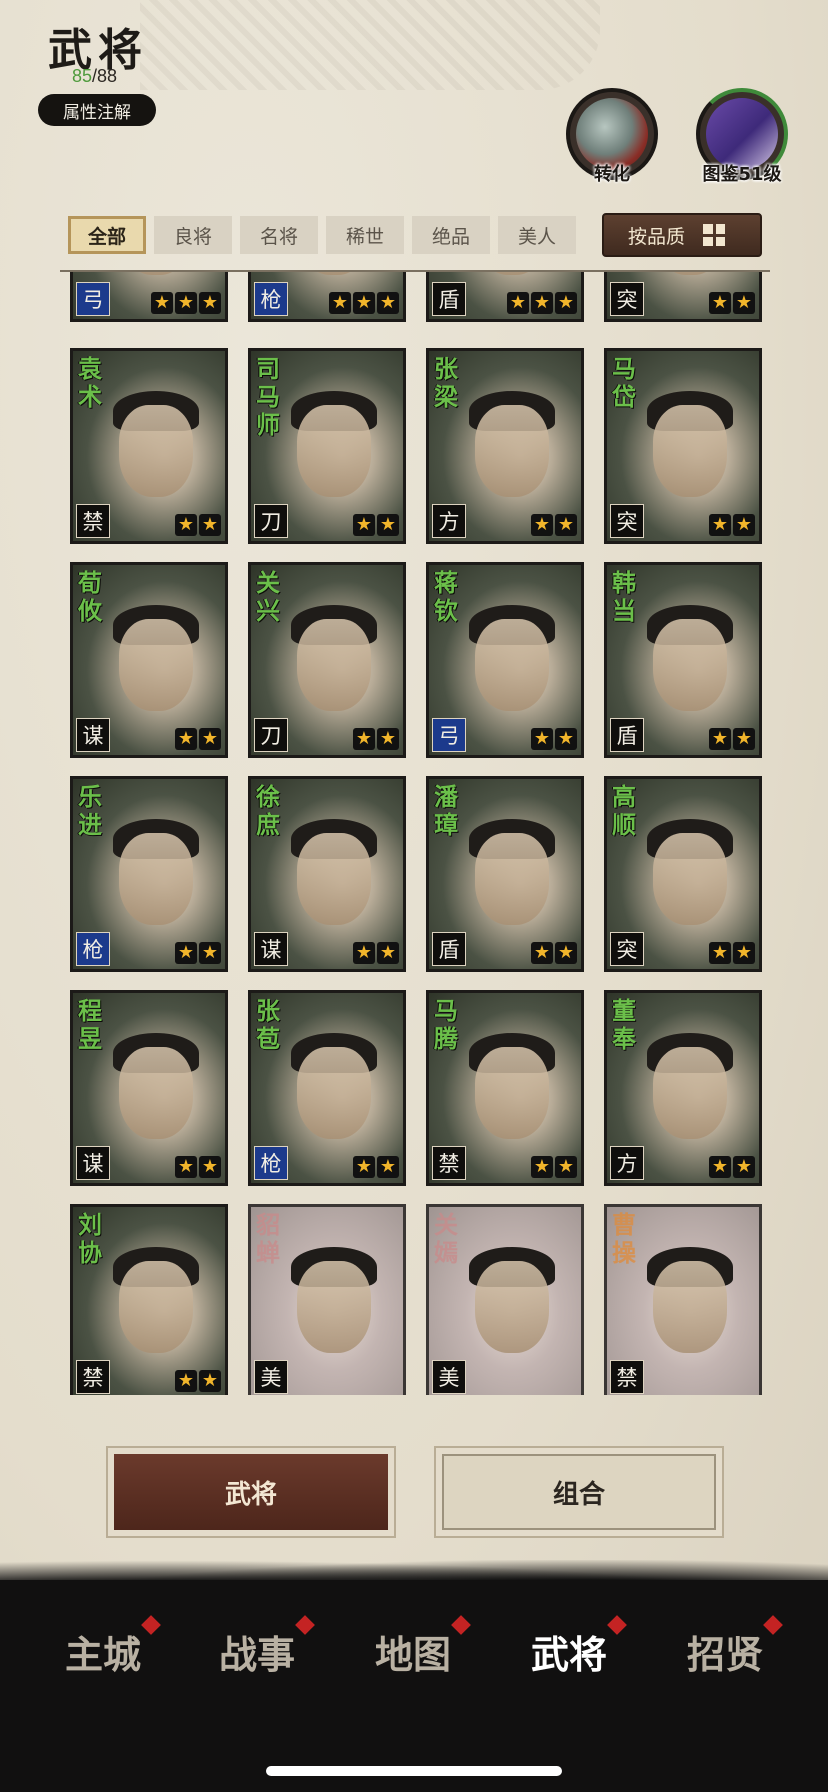  What do you see at coordinates (149, 297) in the screenshot?
I see `hero-card-partial: 弓 ★ ★ ★` at bounding box center [149, 297].